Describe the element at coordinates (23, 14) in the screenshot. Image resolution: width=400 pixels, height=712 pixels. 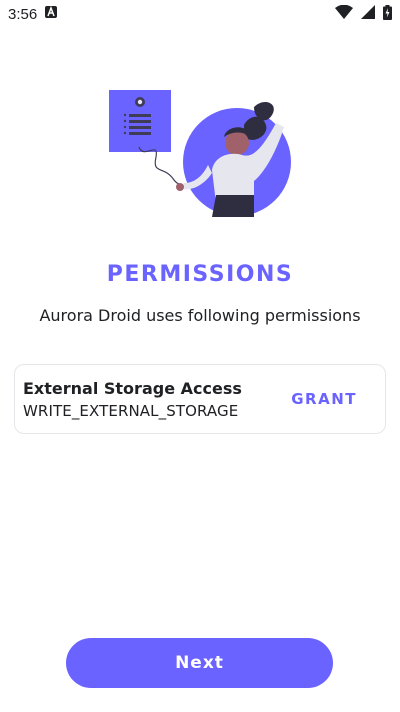
I see `status-time: 3:56` at that location.